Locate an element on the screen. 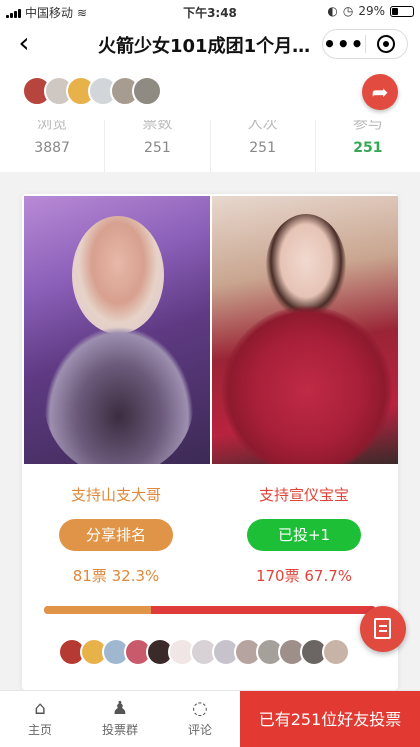  comment-icon: ◌ is located at coordinates (200, 708).